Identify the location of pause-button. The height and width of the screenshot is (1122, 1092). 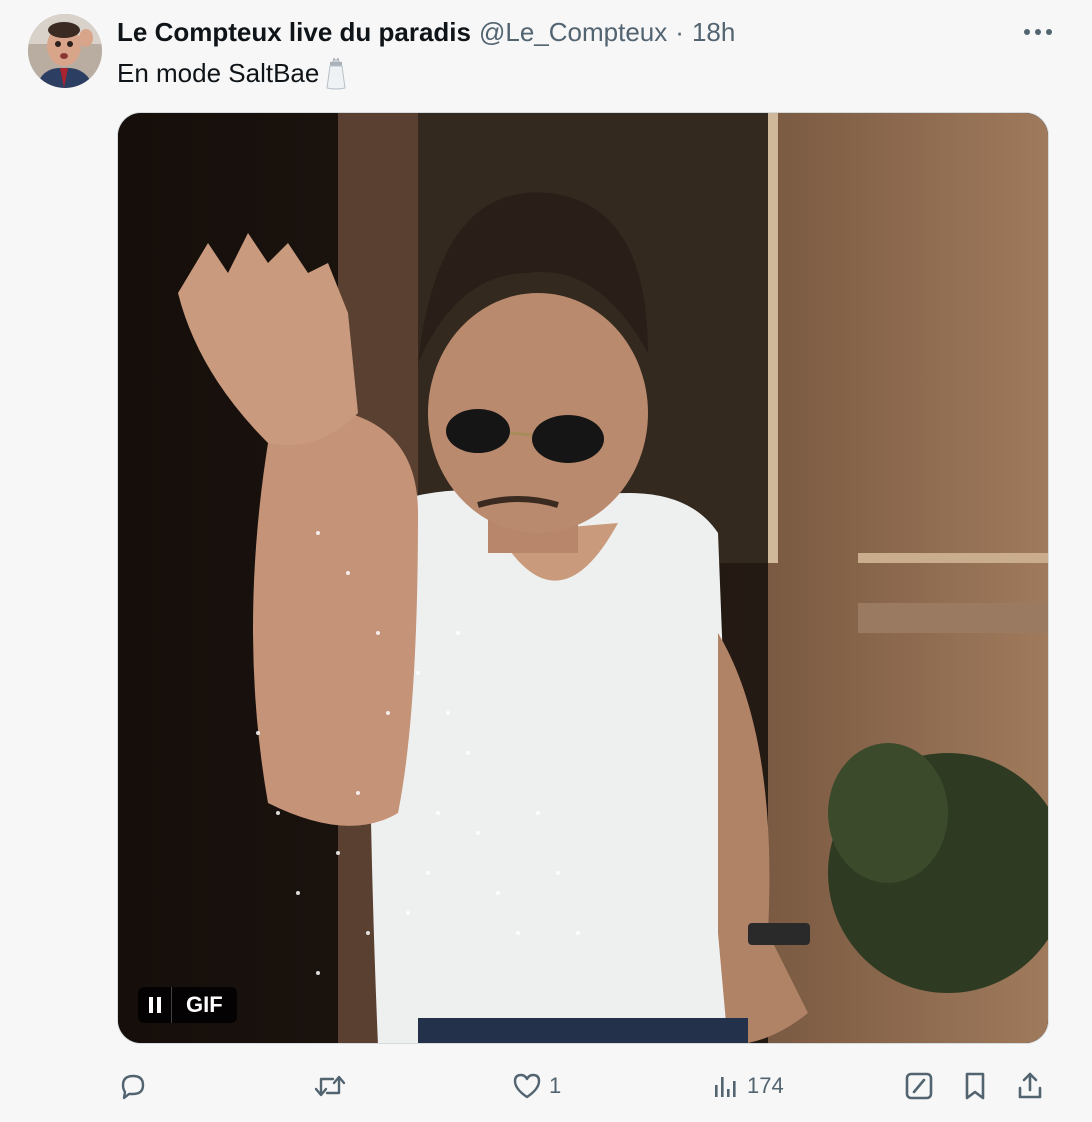
(155, 1005).